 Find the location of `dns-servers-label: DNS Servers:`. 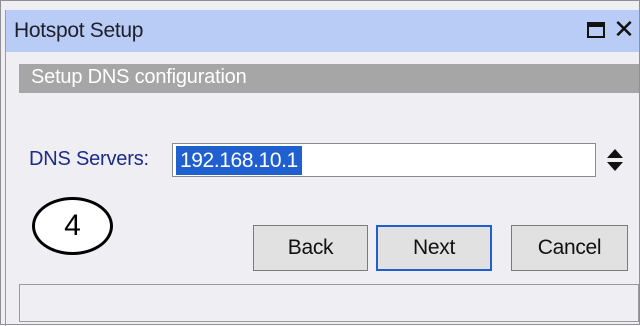

dns-servers-label: DNS Servers: is located at coordinates (89, 159).